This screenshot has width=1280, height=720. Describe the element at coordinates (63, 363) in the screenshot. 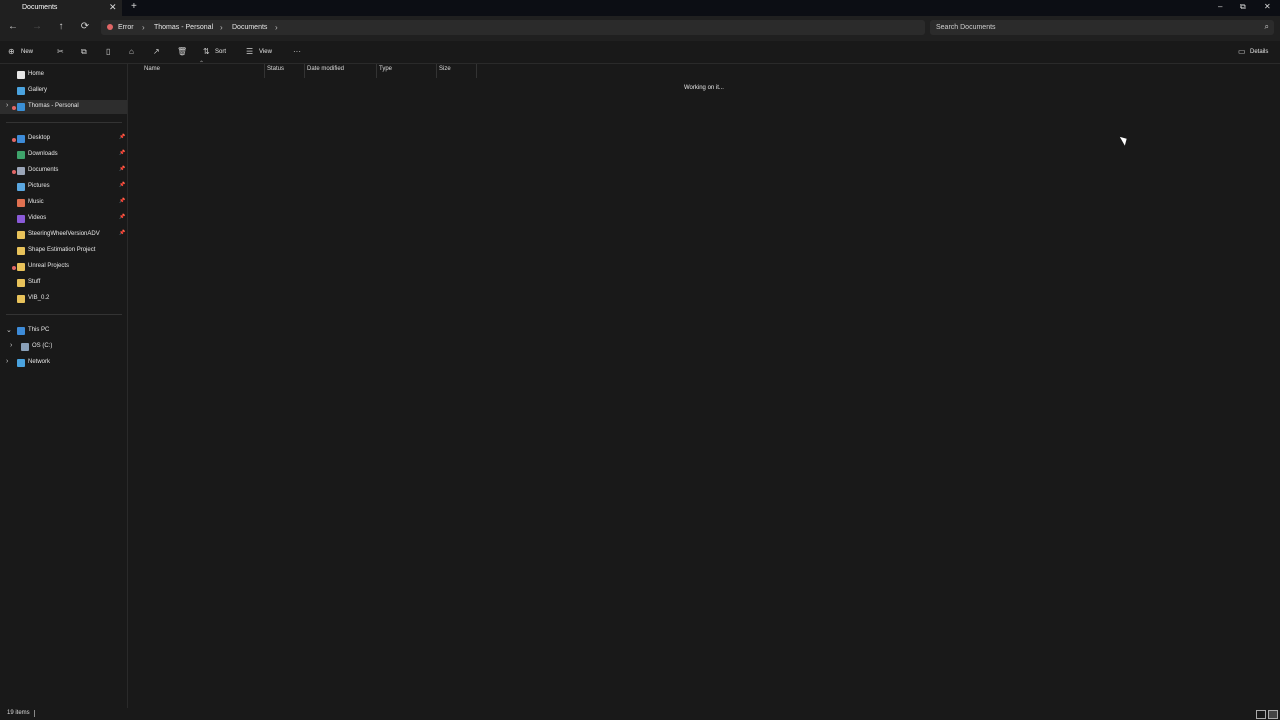

I see `sidebar-item-network: › Network` at that location.